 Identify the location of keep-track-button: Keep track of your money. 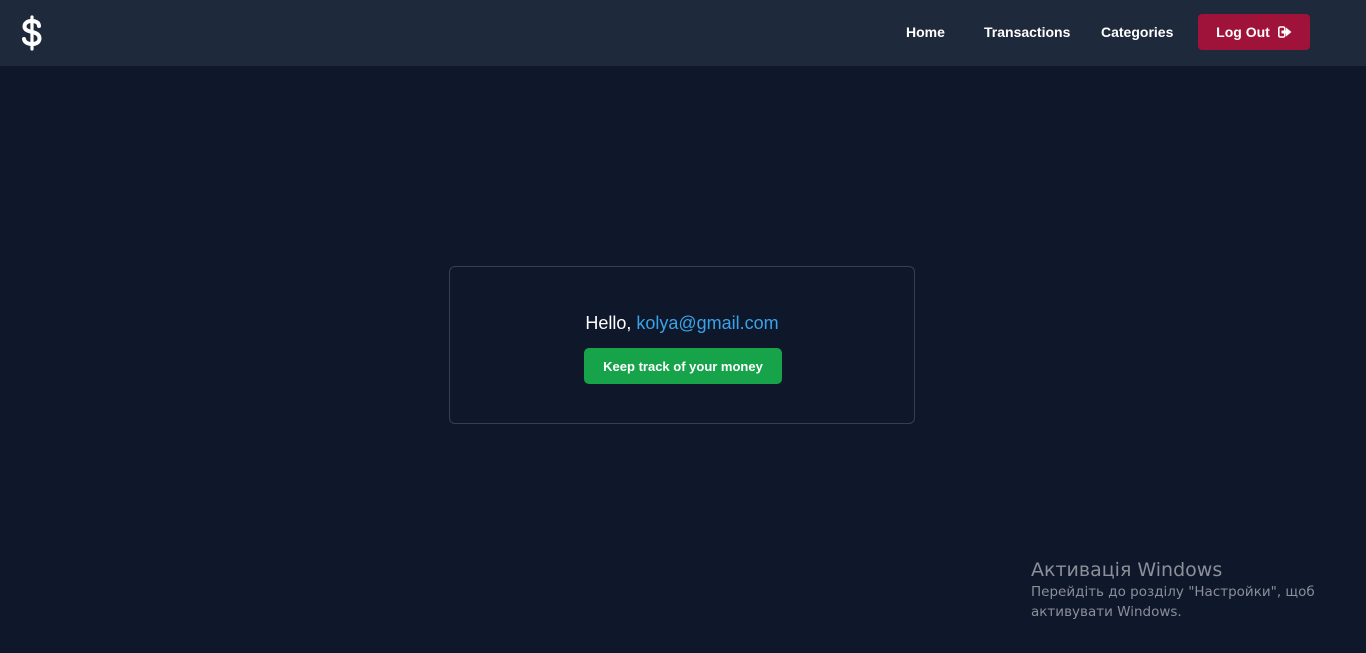
(683, 366).